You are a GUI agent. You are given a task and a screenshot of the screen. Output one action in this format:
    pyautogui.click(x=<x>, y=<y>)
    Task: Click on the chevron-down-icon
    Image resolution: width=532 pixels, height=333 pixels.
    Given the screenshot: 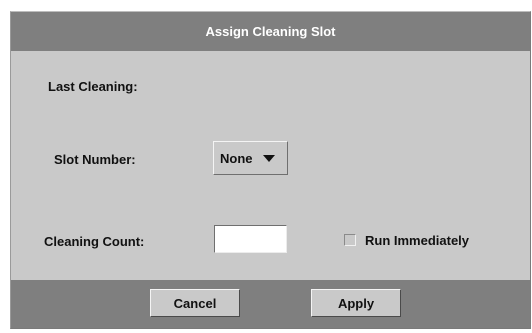 What is the action you would take?
    pyautogui.click(x=268, y=158)
    